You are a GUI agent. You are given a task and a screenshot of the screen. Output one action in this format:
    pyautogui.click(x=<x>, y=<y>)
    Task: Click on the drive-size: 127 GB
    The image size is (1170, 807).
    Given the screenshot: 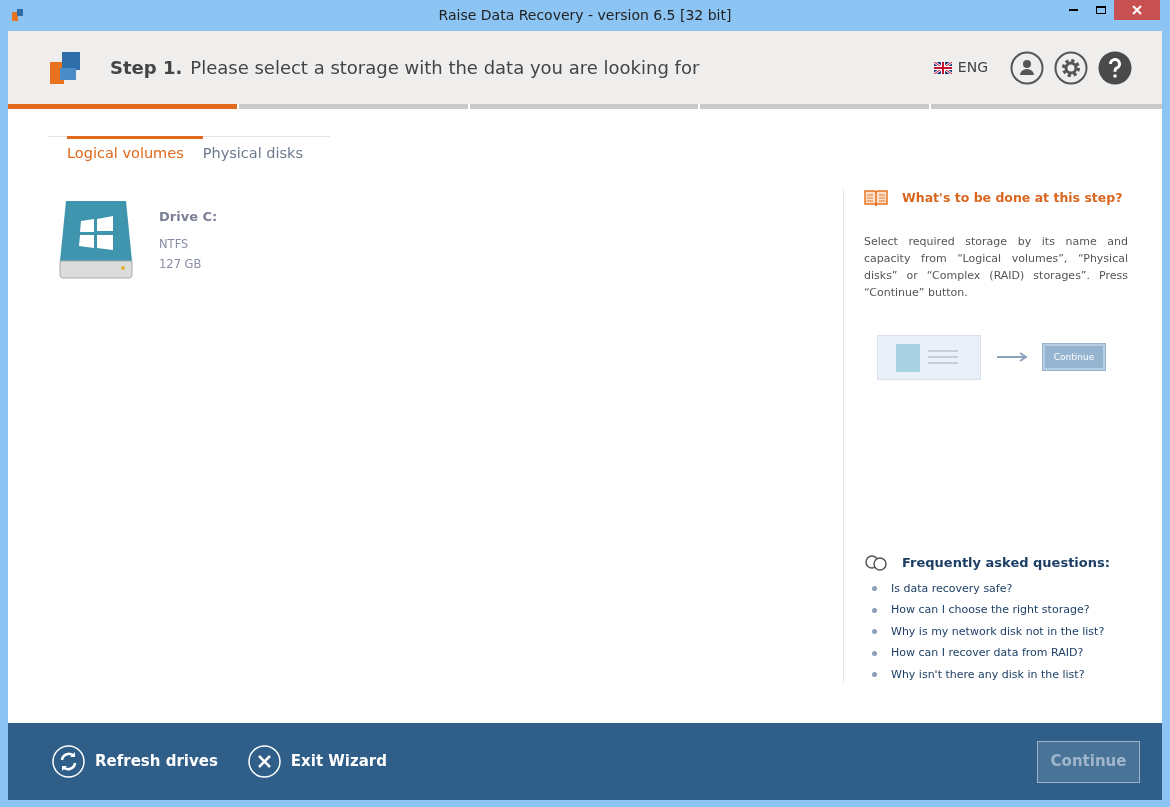 What is the action you would take?
    pyautogui.click(x=181, y=264)
    